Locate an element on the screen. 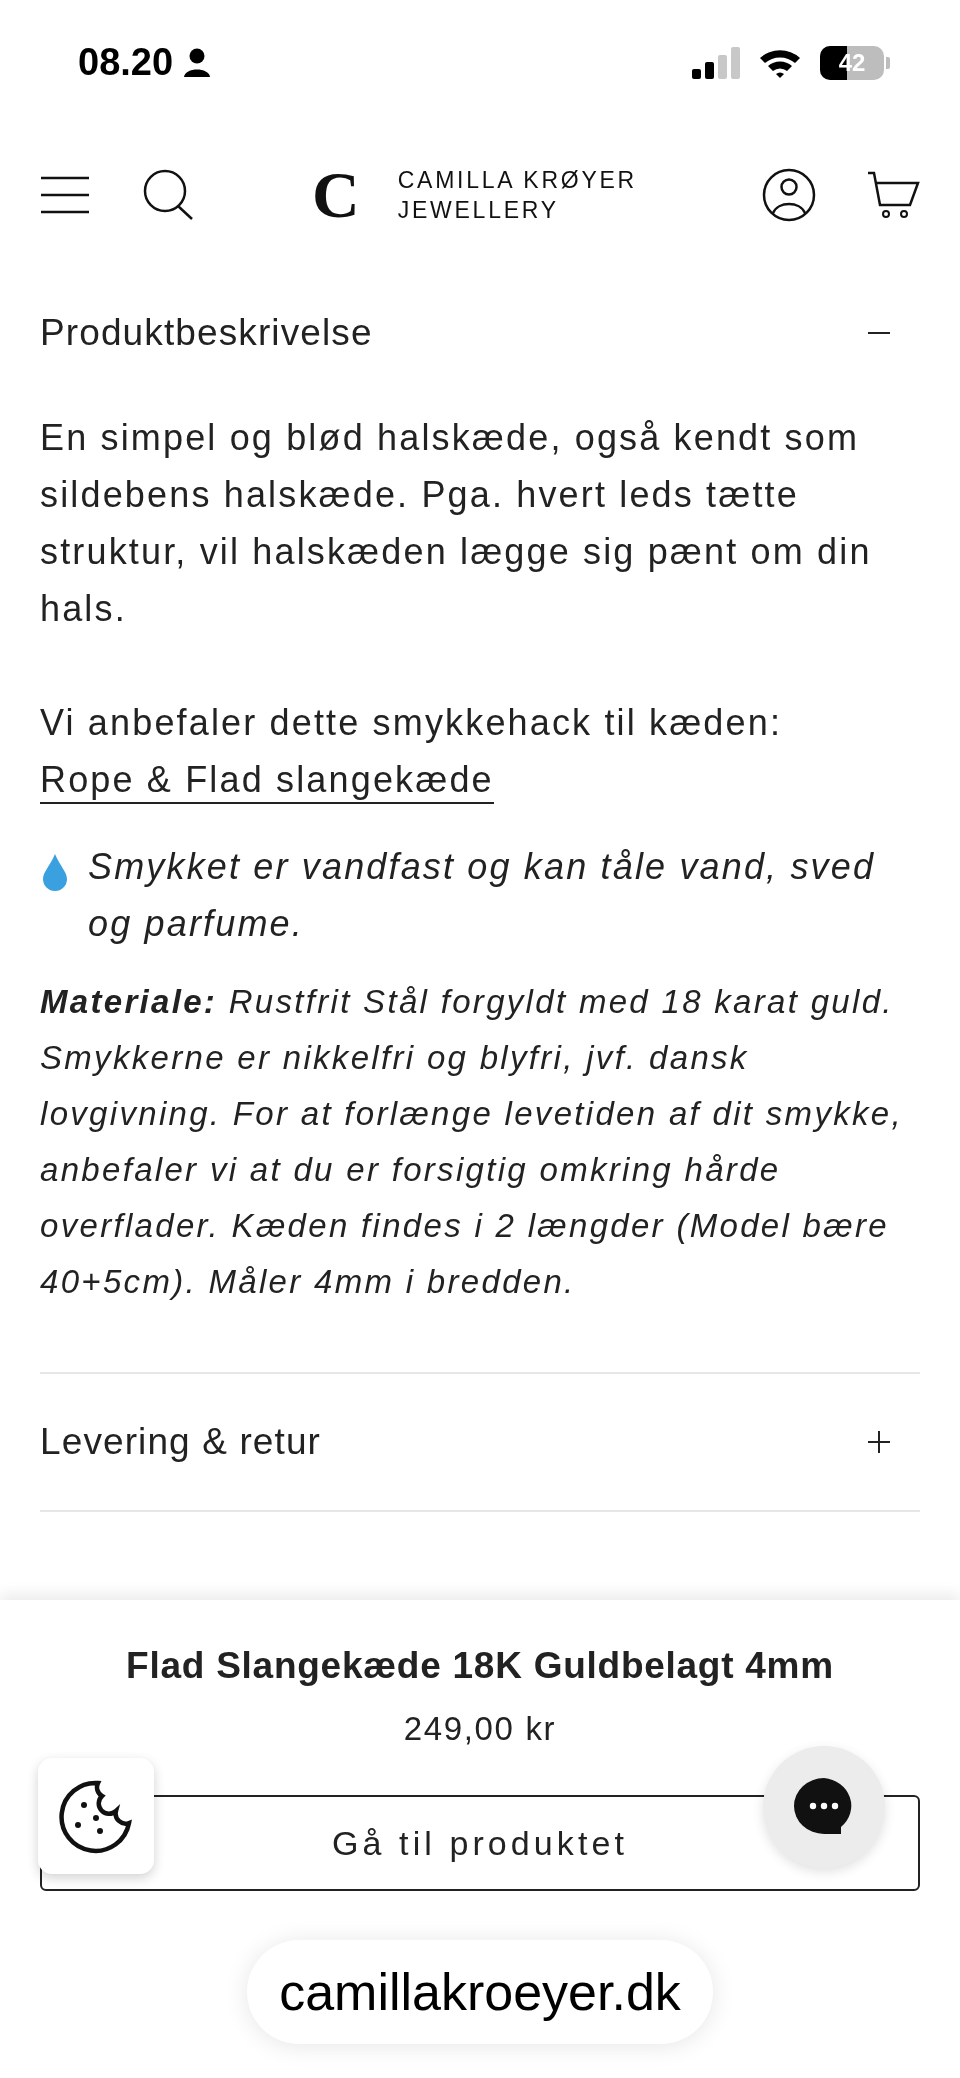 The image size is (960, 2078). cookie-icon is located at coordinates (96, 1816).